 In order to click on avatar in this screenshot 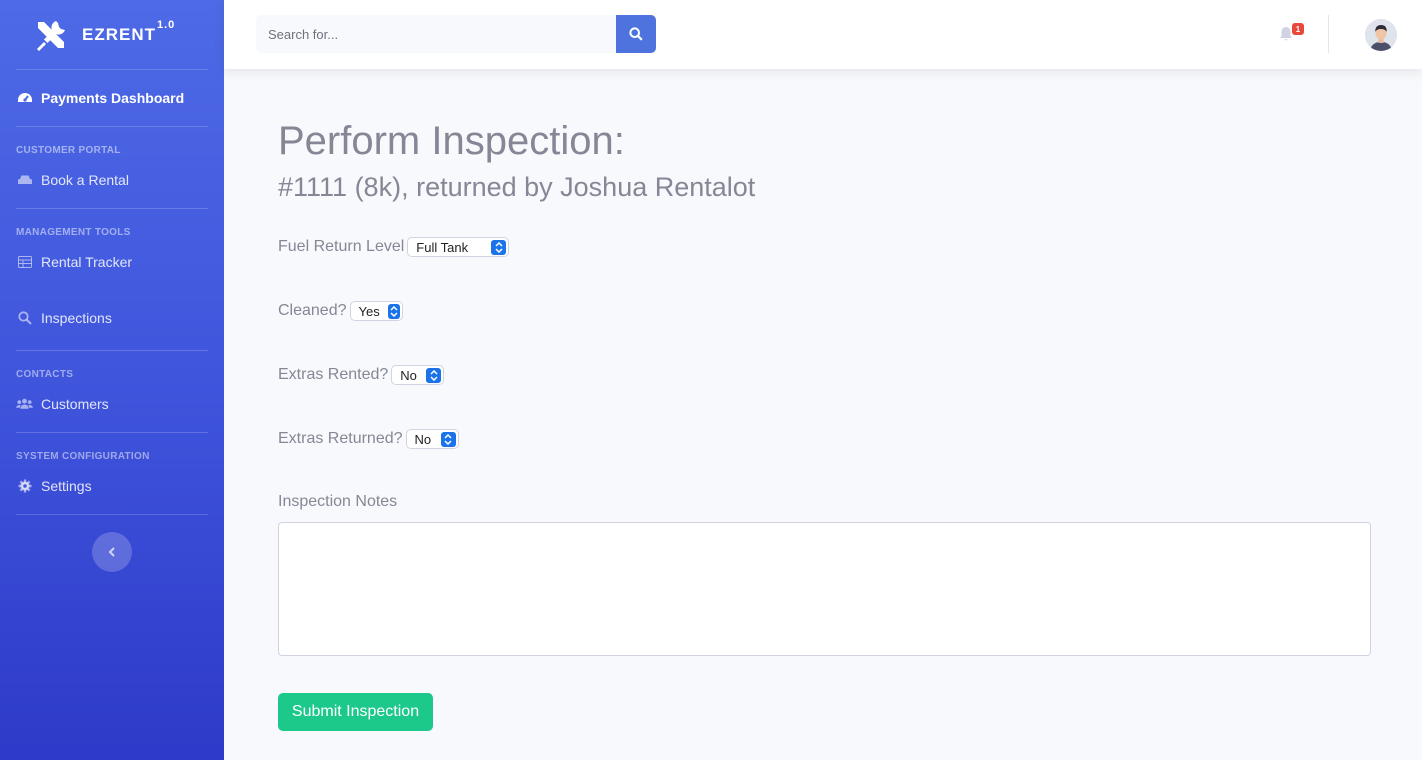, I will do `click(1381, 35)`.